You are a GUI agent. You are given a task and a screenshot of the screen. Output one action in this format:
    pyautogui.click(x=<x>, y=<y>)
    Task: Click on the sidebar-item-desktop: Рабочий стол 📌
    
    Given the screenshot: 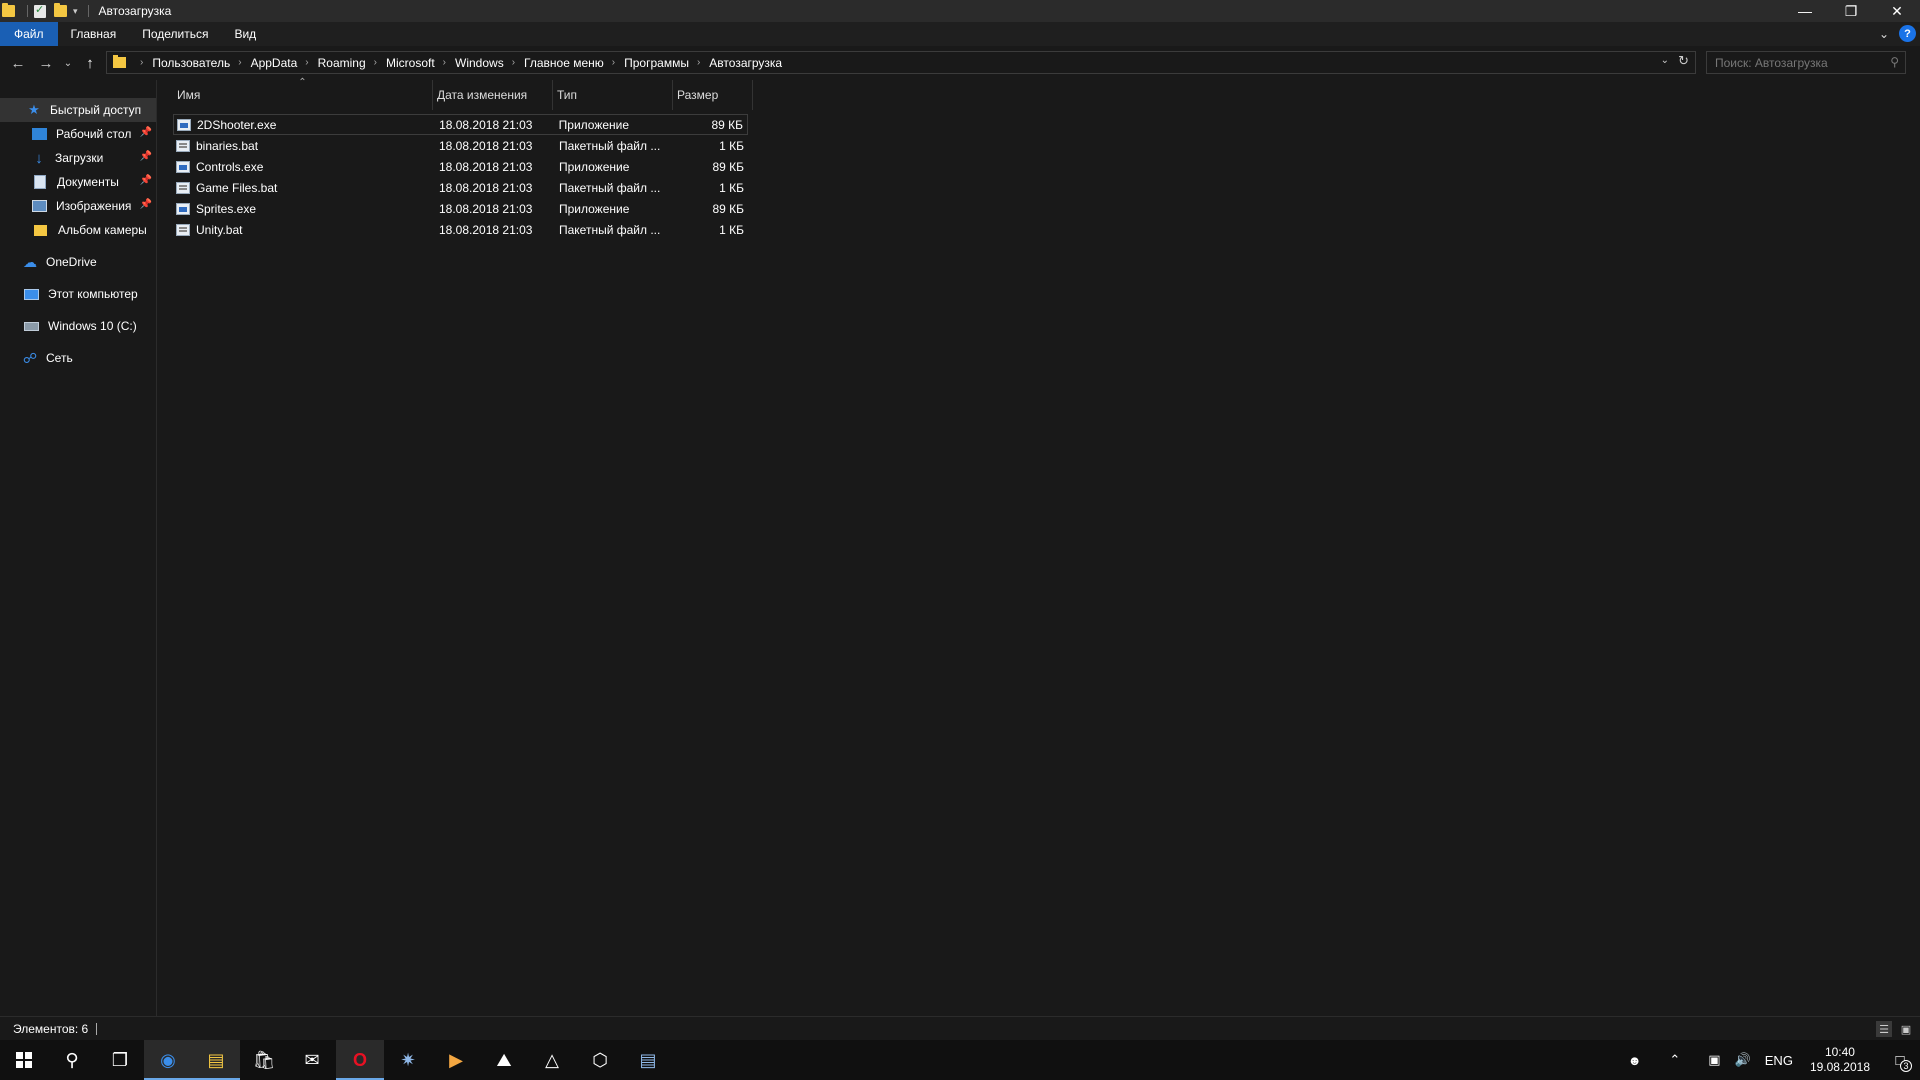 What is the action you would take?
    pyautogui.click(x=78, y=134)
    